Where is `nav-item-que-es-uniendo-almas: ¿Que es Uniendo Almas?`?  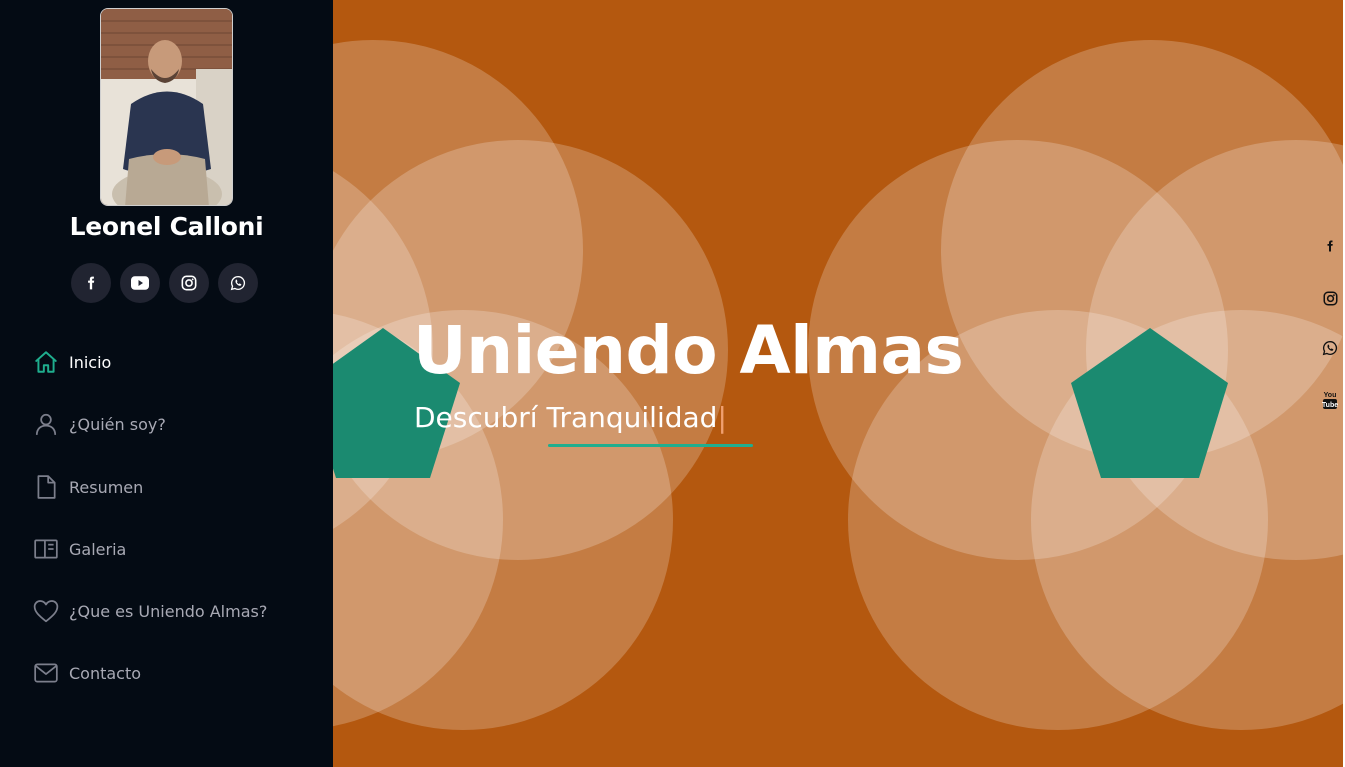
nav-item-que-es-uniendo-almas: ¿Que es Uniendo Almas? is located at coordinates (173, 611).